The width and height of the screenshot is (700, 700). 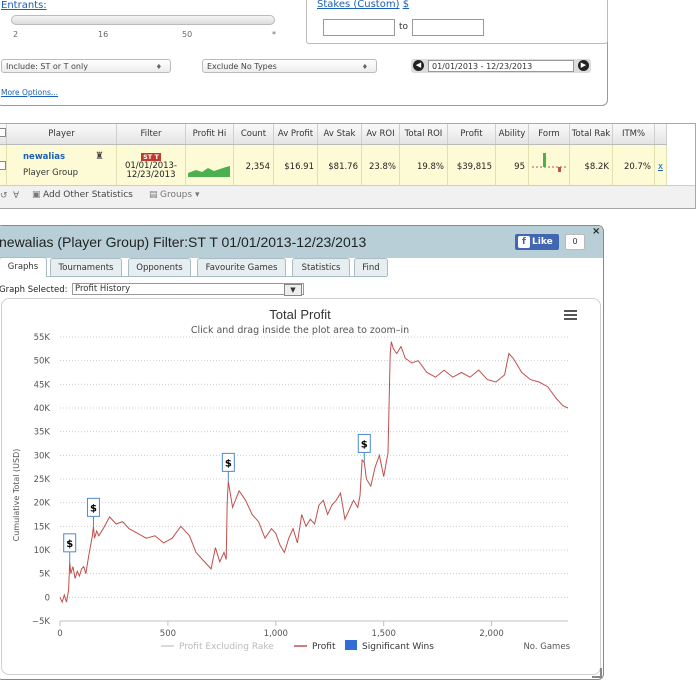 What do you see at coordinates (512, 166) in the screenshot?
I see `ability-cell: 95` at bounding box center [512, 166].